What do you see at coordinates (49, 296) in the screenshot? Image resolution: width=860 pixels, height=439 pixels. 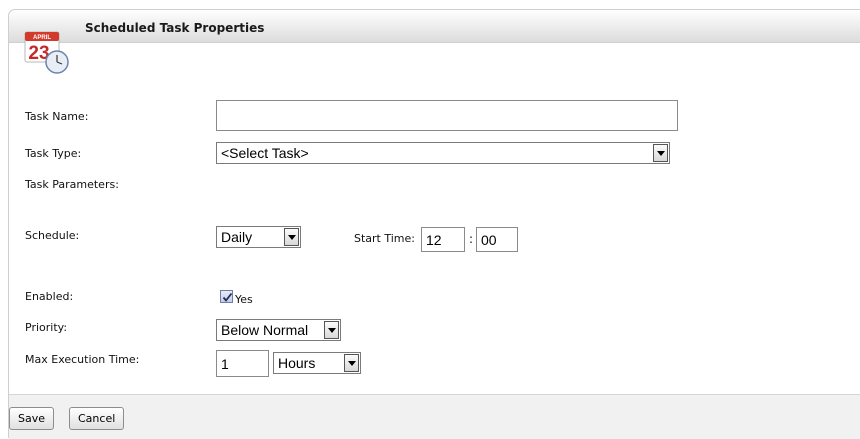 I see `enabled-label: Enabled:` at bounding box center [49, 296].